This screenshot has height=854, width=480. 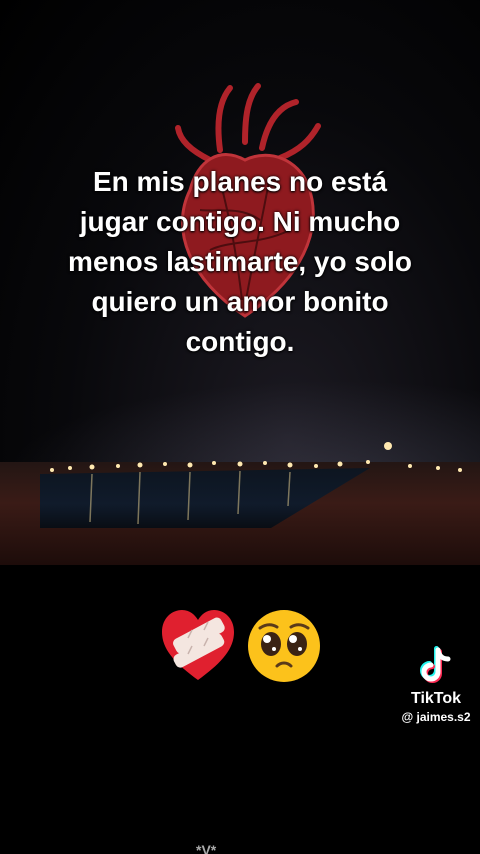 What do you see at coordinates (436, 698) in the screenshot?
I see `tiktok-brand-label: TikTok` at bounding box center [436, 698].